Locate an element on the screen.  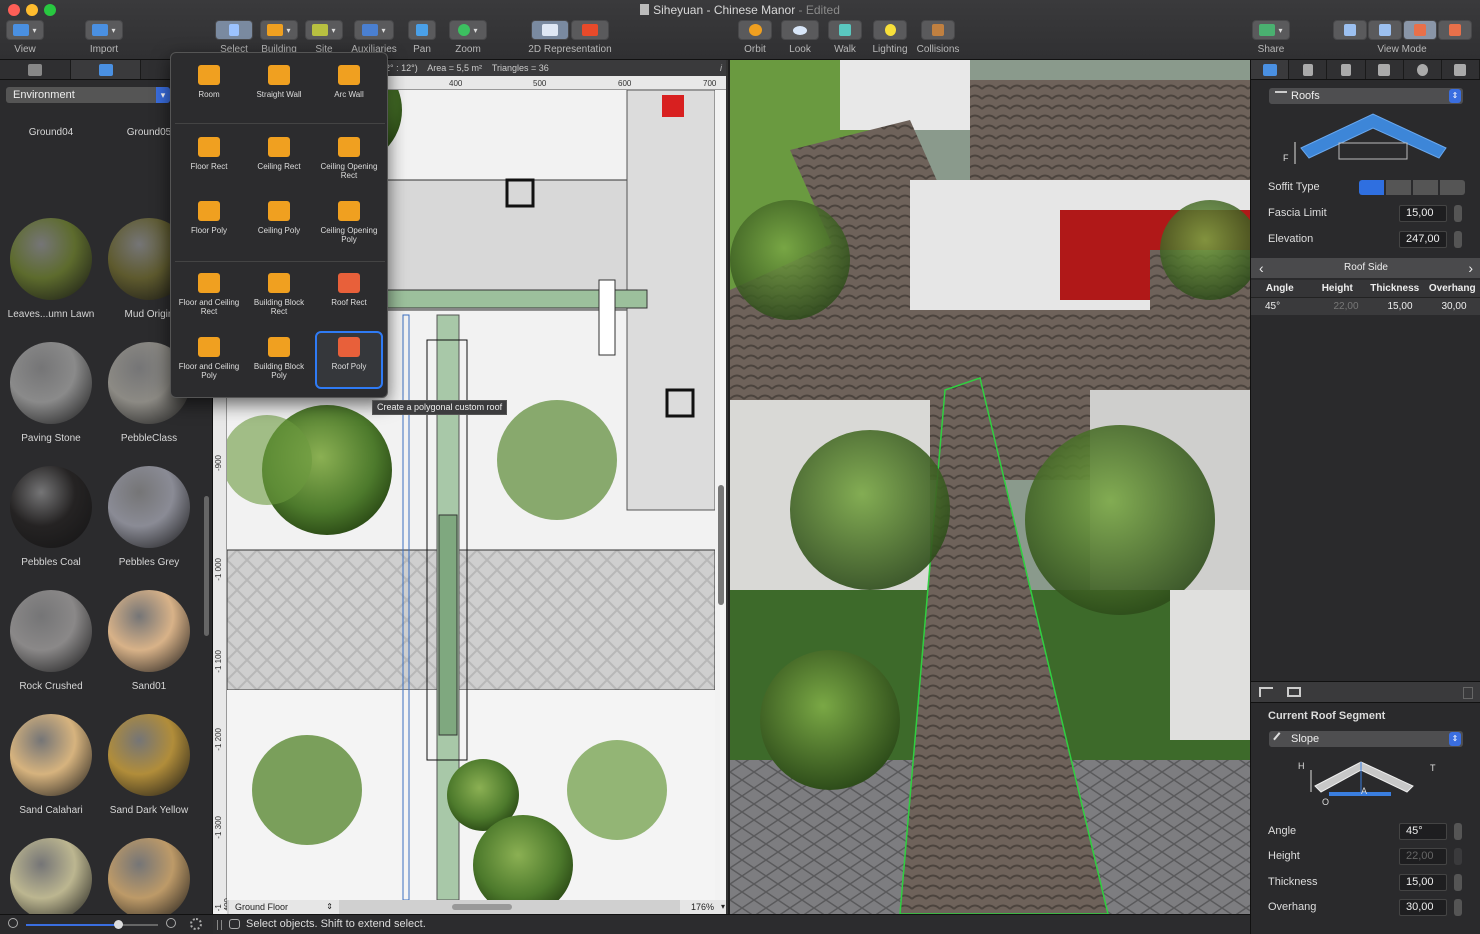
segment-type-select: Slope ⇕ is located at coordinates (1366, 739).